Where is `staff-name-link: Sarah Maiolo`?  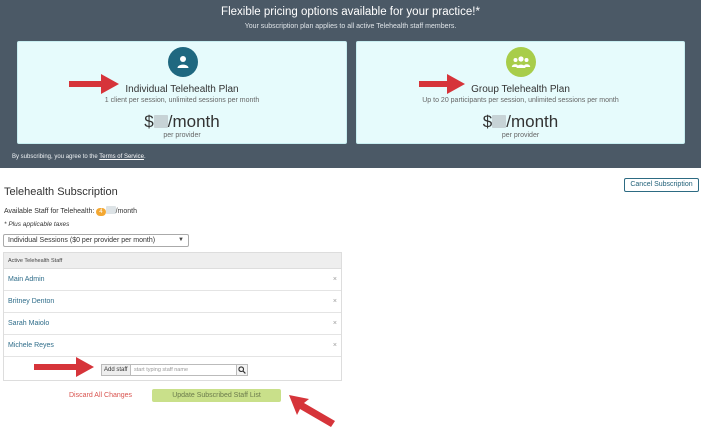
staff-name-link: Sarah Maiolo is located at coordinates (28, 323).